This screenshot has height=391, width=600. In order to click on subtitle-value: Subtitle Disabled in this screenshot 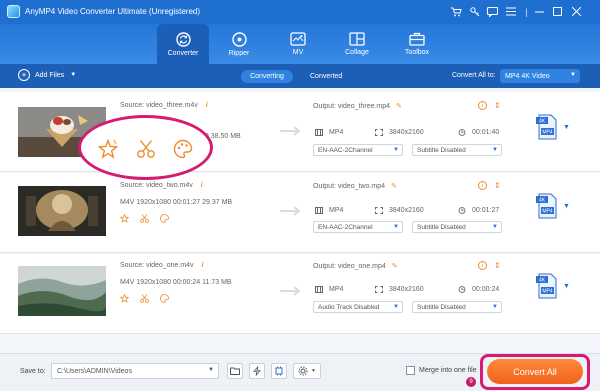, I will do `click(441, 150)`.